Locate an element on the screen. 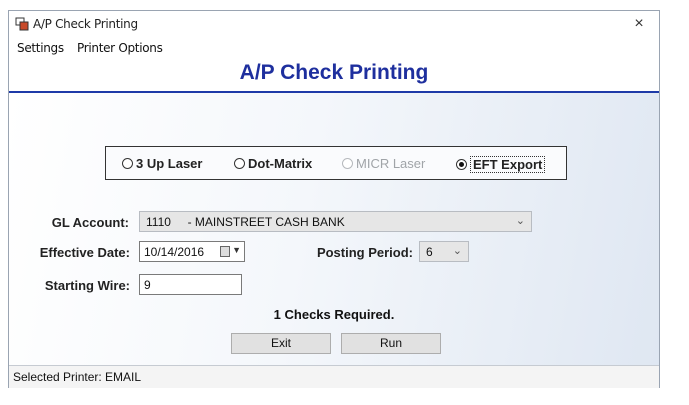 The height and width of the screenshot is (405, 689). radio-label: 3 Up Laser is located at coordinates (169, 163).